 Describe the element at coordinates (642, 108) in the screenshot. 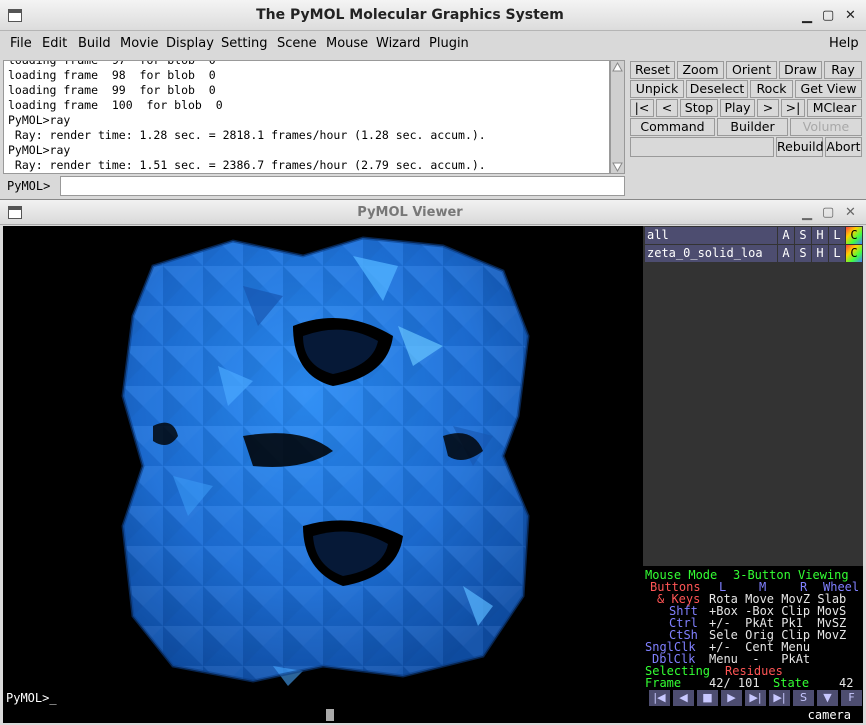

I see `rewind-button: |<` at that location.